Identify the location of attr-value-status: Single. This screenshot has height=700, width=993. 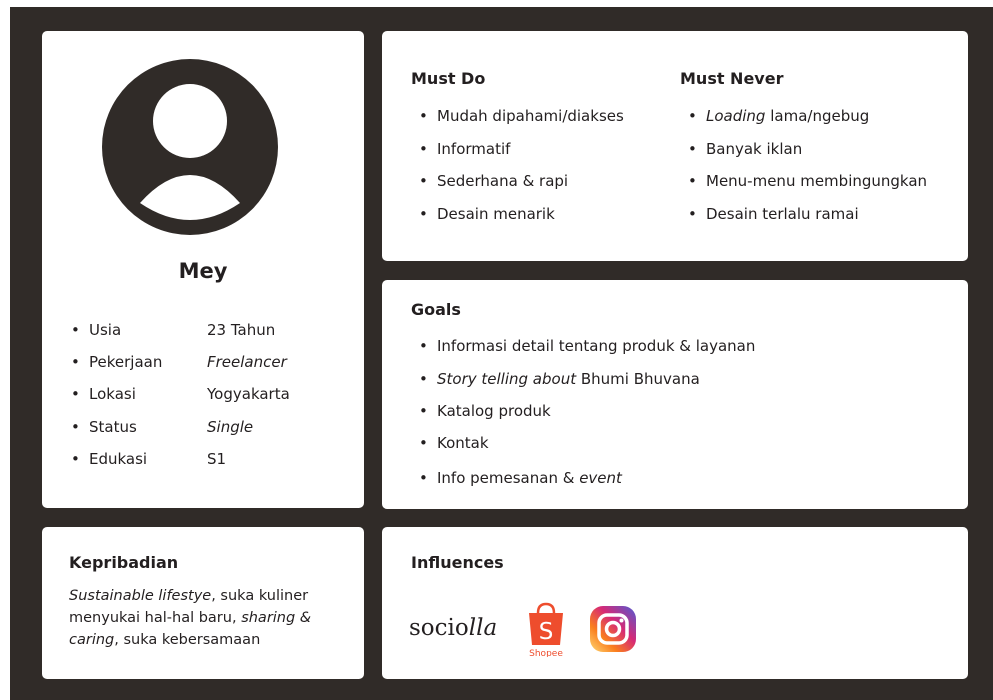
(230, 427).